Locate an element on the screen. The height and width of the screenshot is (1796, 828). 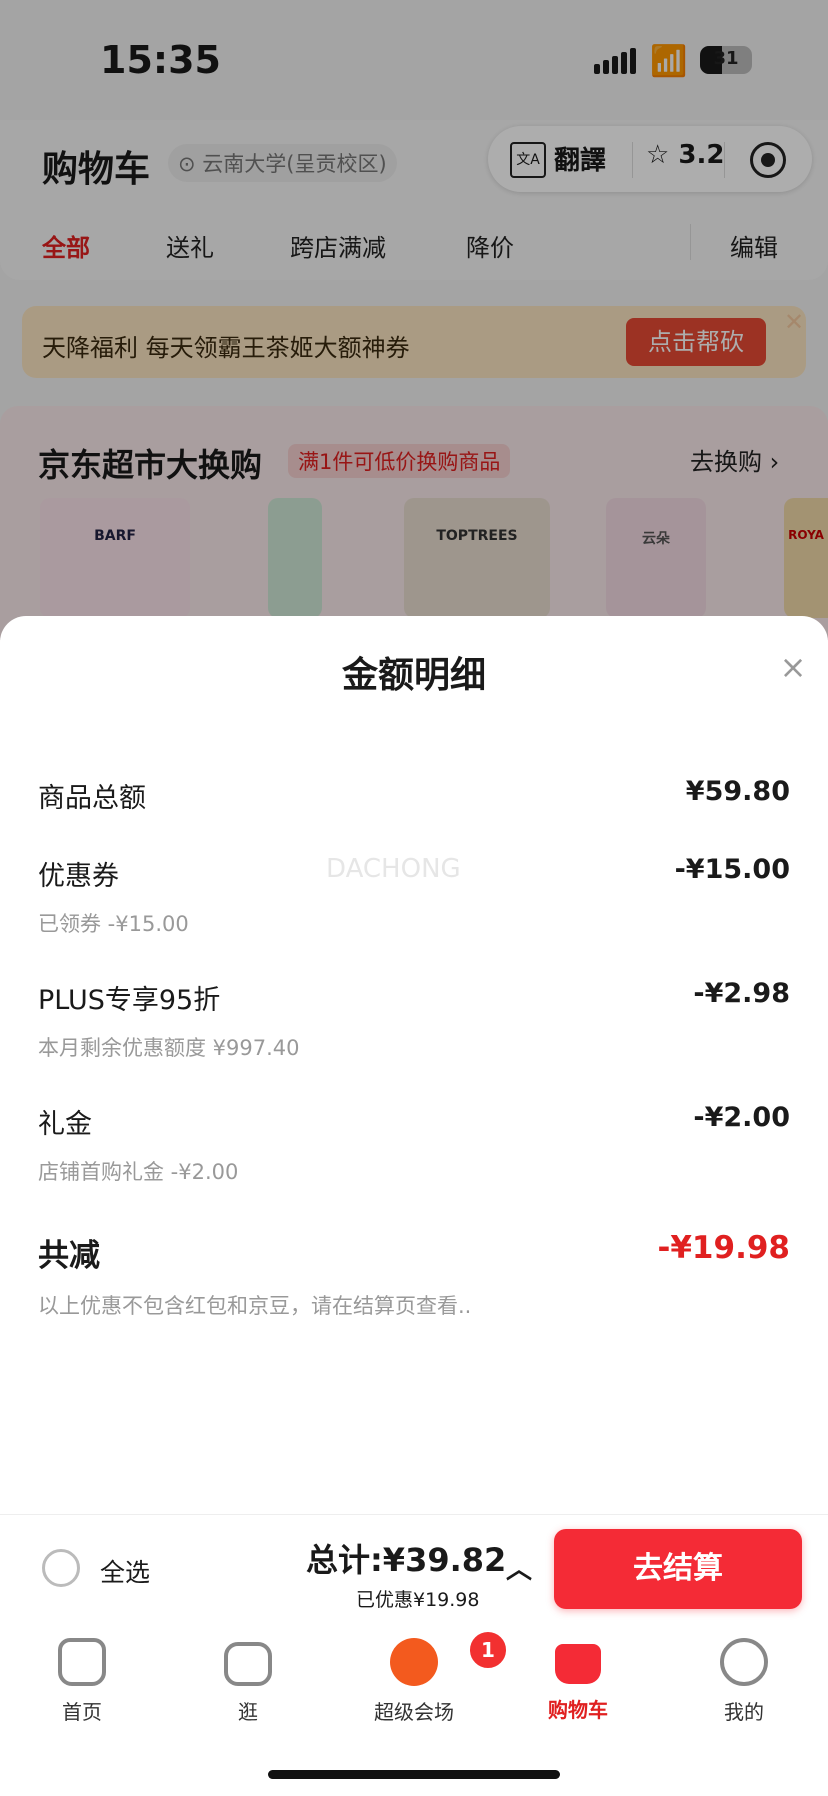
total-discount-label: 共减 is located at coordinates (69, 1256).